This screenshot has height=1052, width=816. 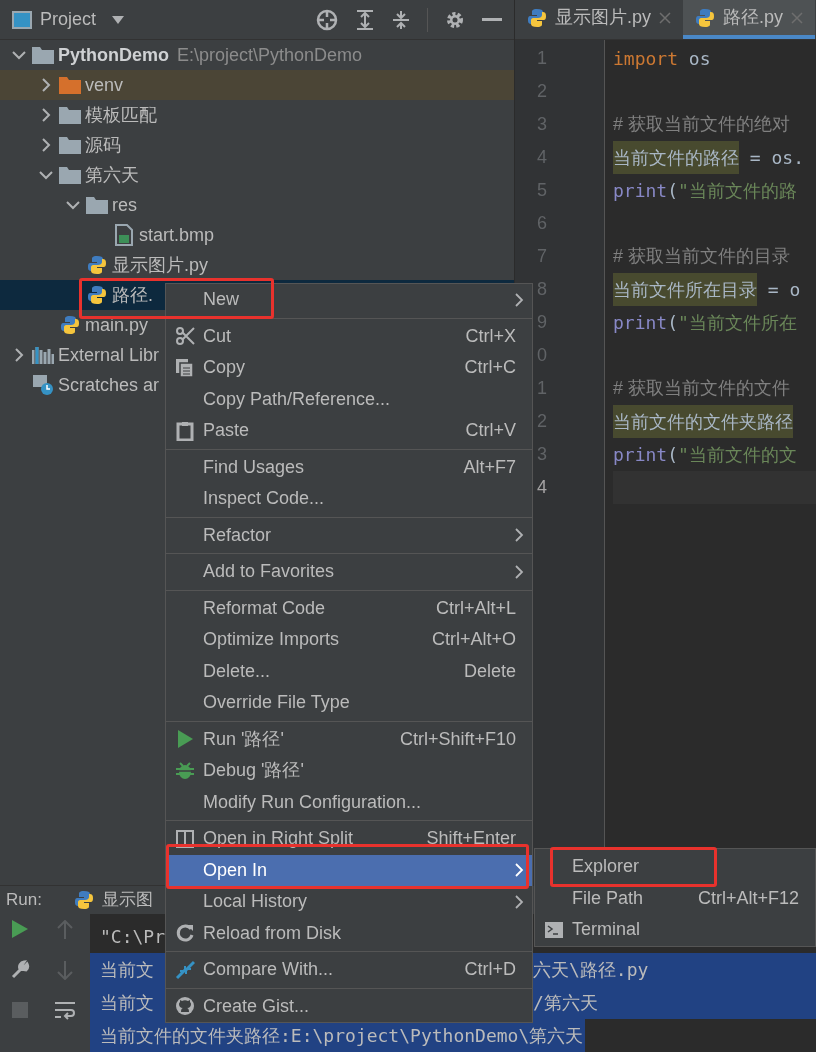 What do you see at coordinates (271, 640) in the screenshot?
I see `menu-item-label: Optimize Imports` at bounding box center [271, 640].